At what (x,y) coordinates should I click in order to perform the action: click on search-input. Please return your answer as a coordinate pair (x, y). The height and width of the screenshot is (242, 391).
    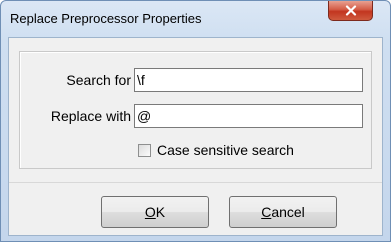
    Looking at the image, I should click on (248, 80).